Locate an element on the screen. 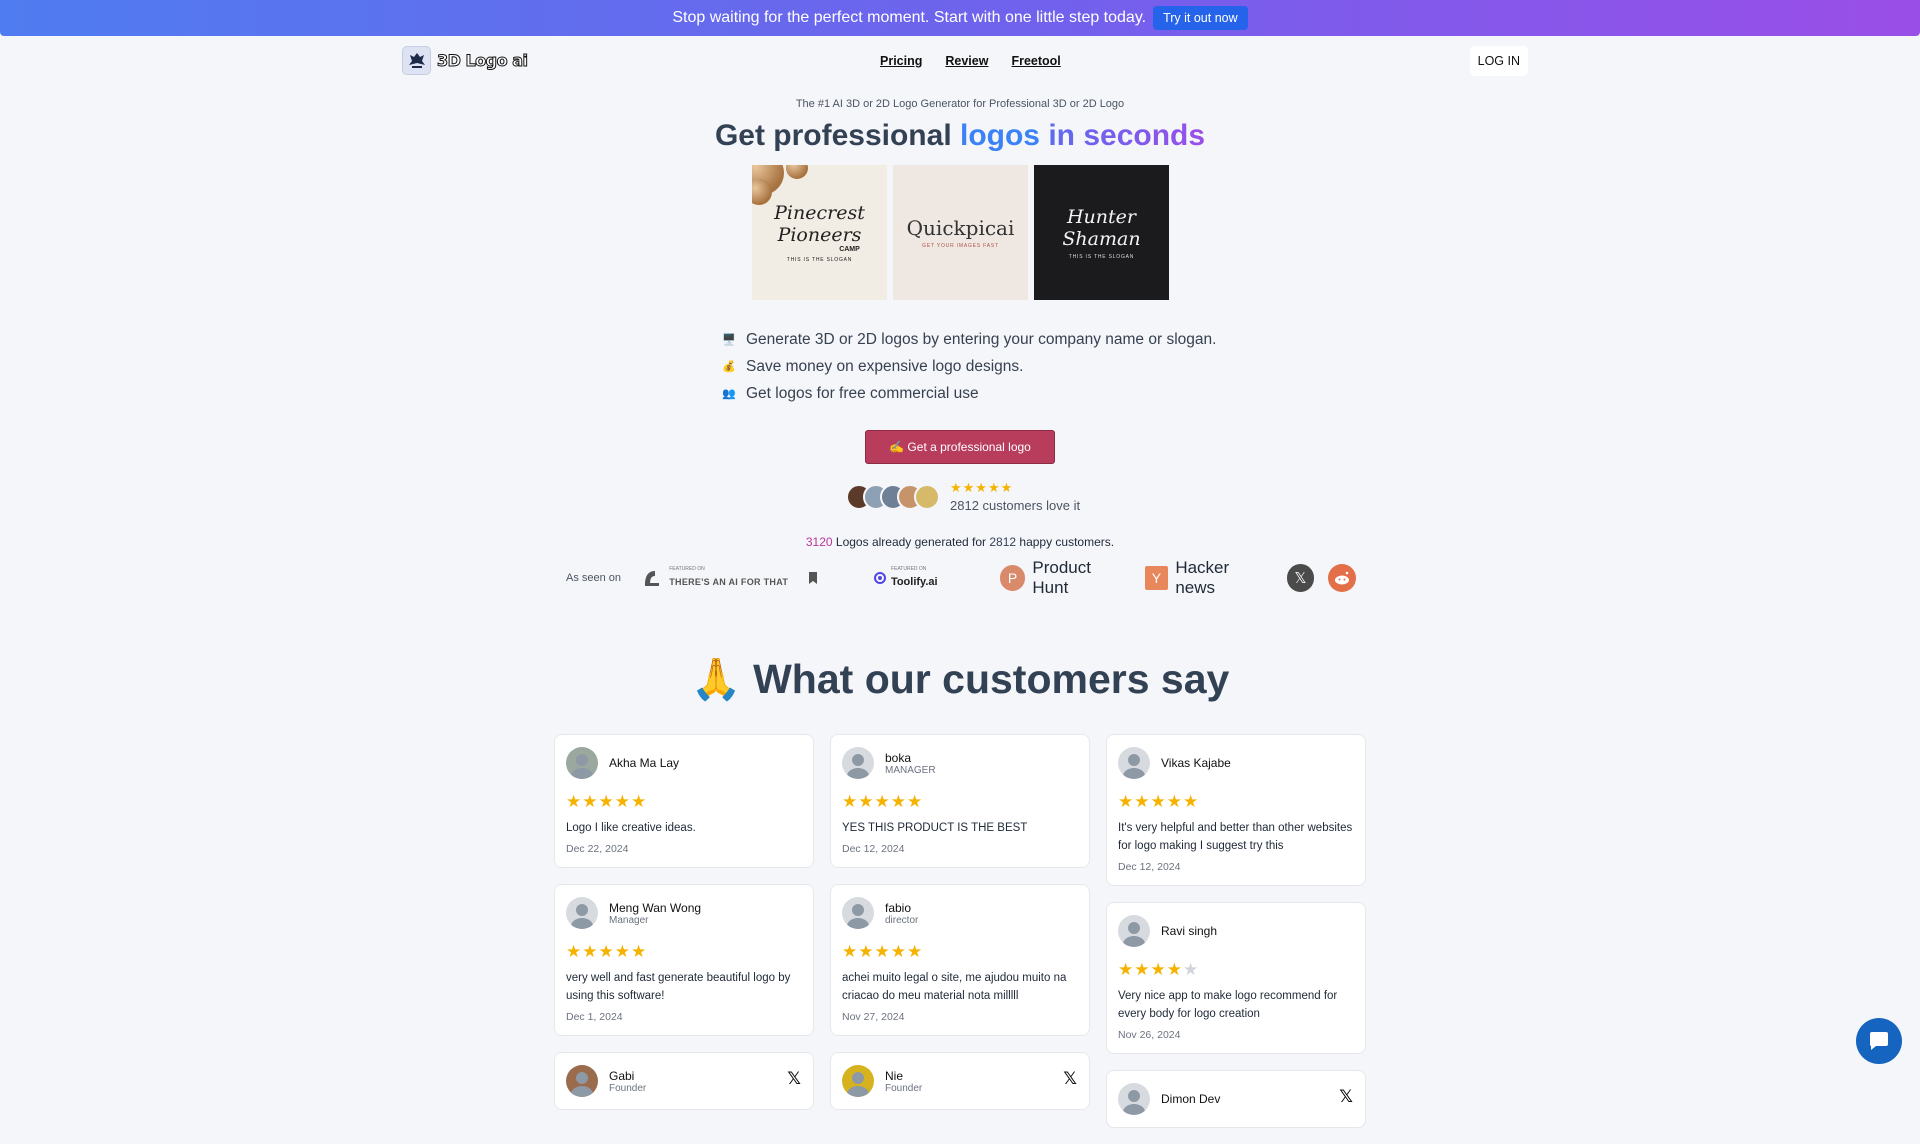 The width and height of the screenshot is (1920, 1144). sample-logo-quickpicai: Quickpicai GET YOUR IMAGES FAST is located at coordinates (960, 232).